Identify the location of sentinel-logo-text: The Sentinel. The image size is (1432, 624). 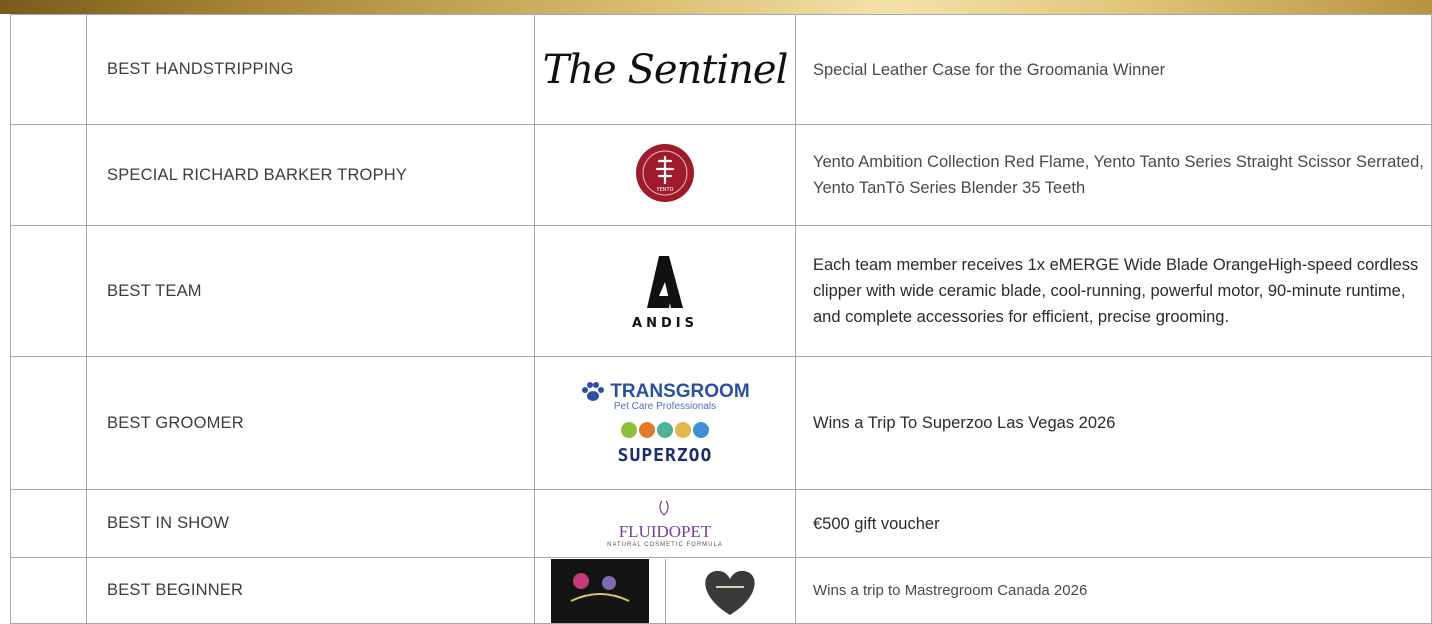
(665, 69).